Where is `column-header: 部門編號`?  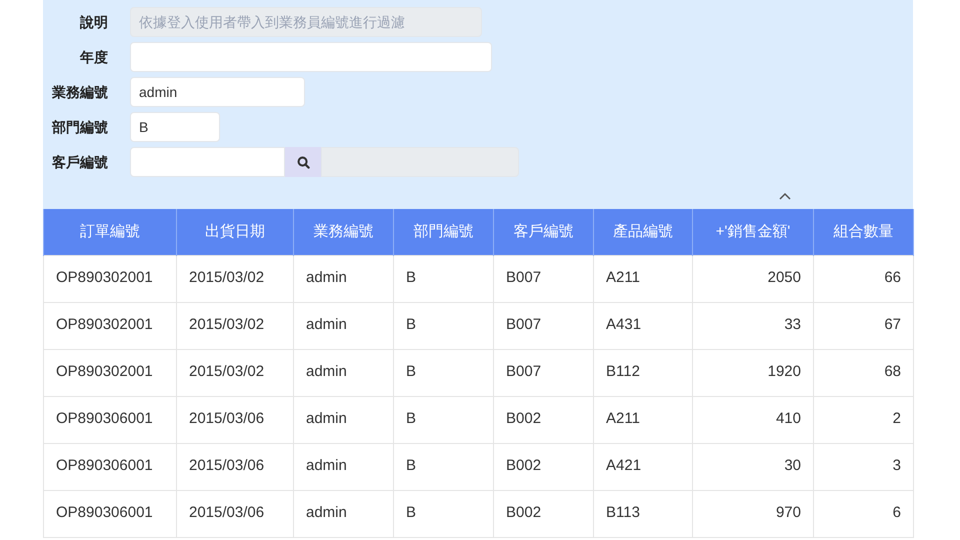 column-header: 部門編號 is located at coordinates (444, 232).